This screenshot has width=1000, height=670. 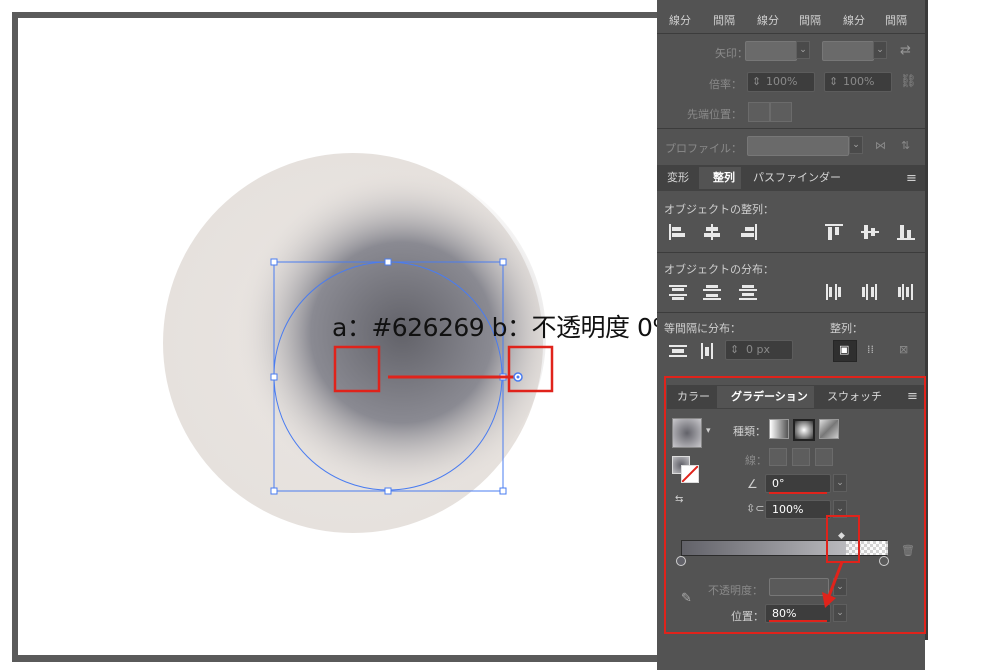 What do you see at coordinates (880, 50) in the screenshot?
I see `arrow-end-dropdown: ⌄` at bounding box center [880, 50].